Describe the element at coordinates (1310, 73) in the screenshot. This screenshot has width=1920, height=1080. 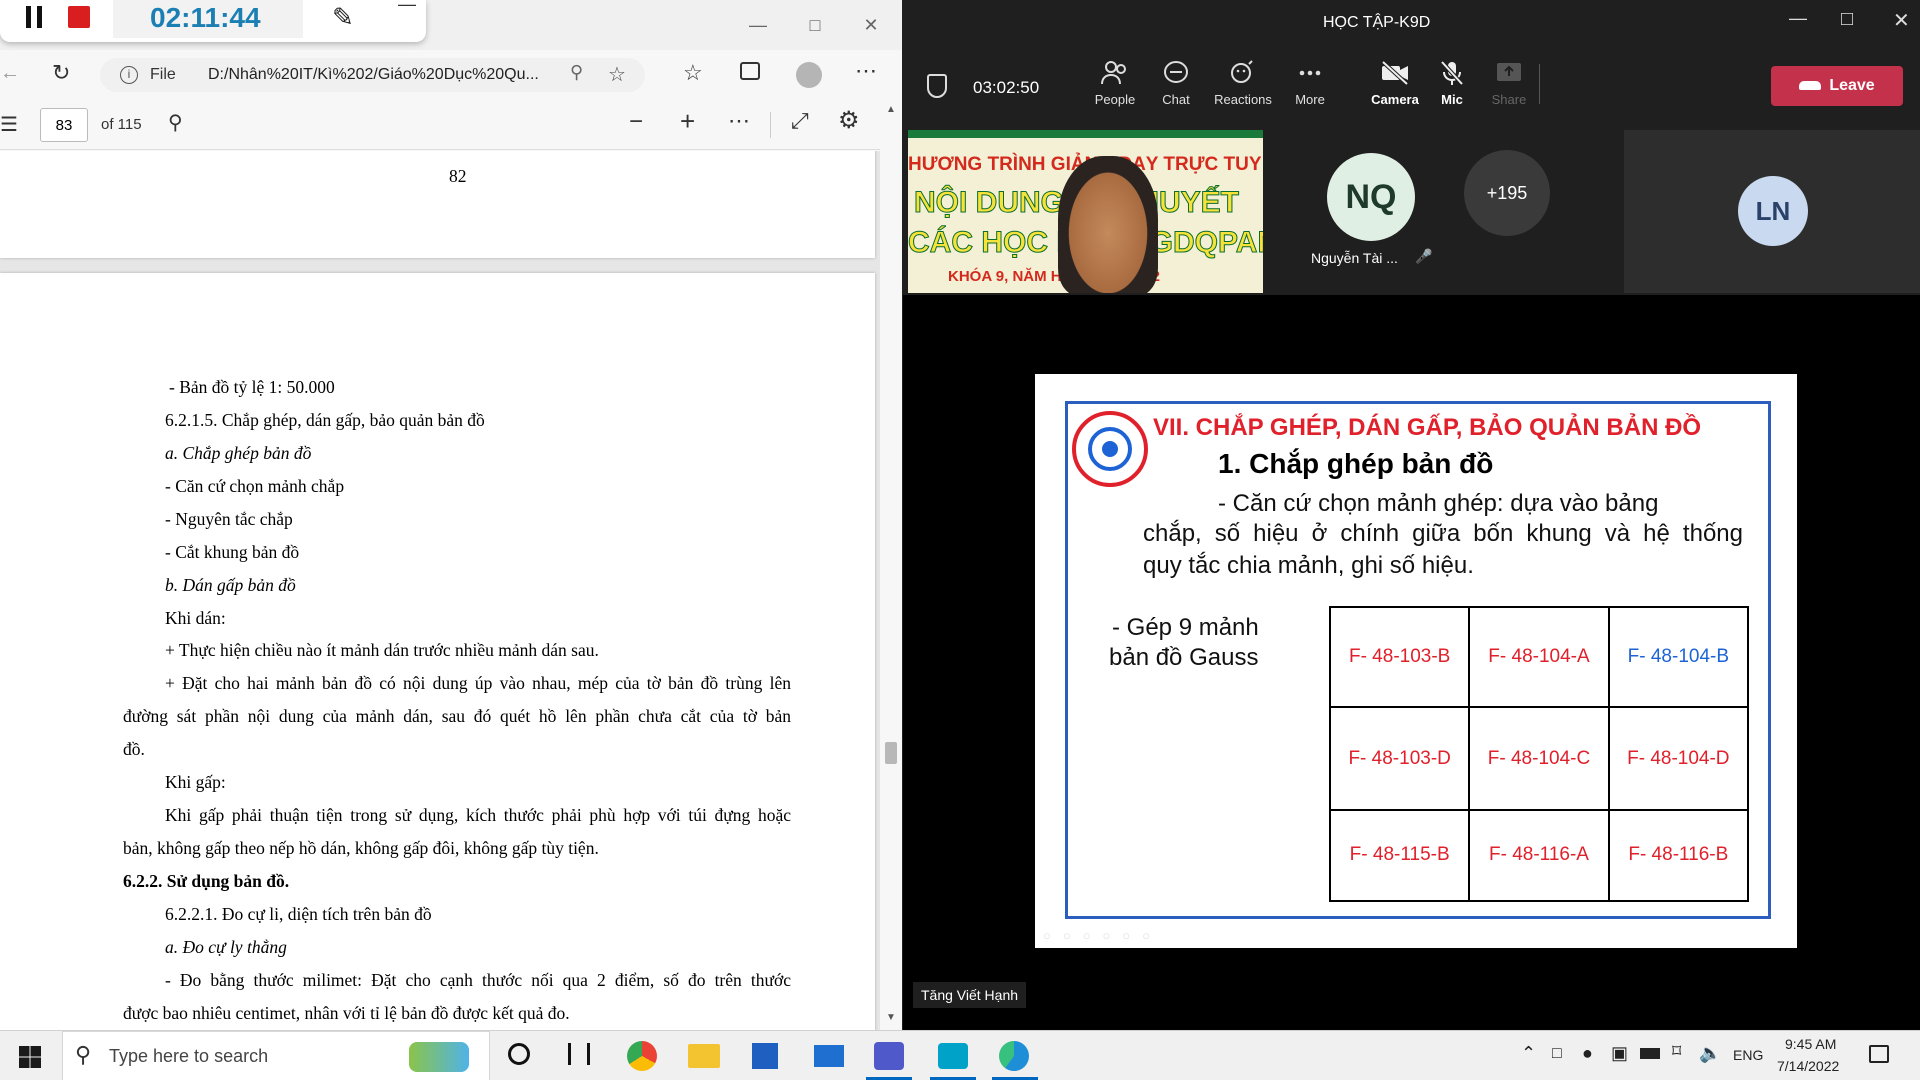
I see `more-icon` at that location.